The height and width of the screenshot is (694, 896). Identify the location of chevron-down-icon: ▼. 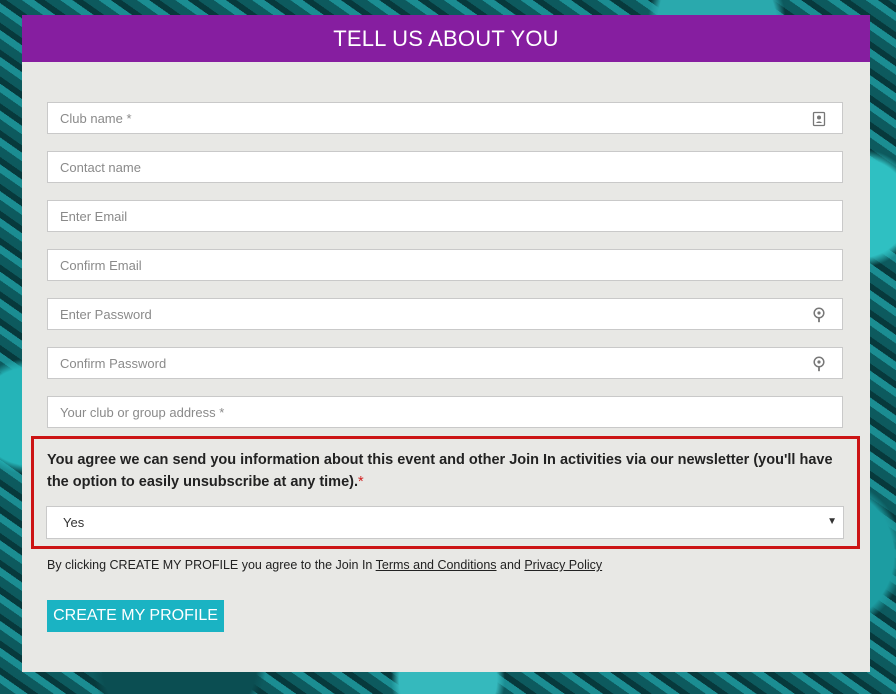
(832, 521).